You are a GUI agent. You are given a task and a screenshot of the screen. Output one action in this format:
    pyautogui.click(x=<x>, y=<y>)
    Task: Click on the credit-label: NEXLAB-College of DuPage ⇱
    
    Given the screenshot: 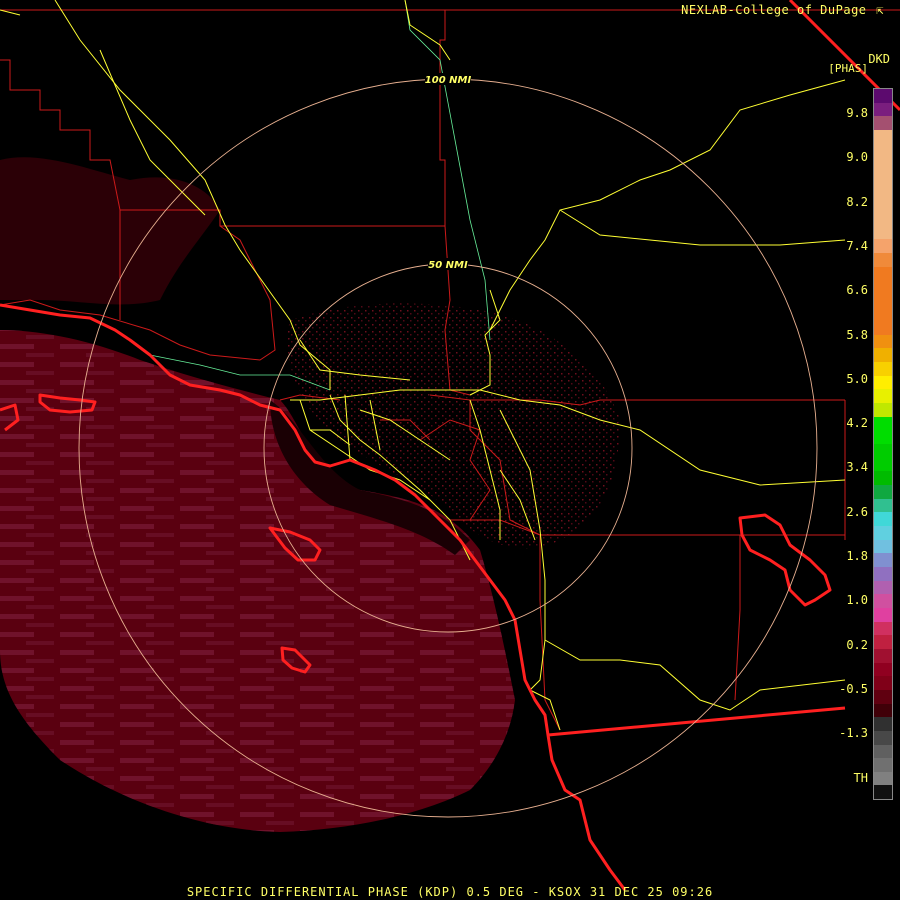 What is the action you would take?
    pyautogui.click(x=782, y=10)
    